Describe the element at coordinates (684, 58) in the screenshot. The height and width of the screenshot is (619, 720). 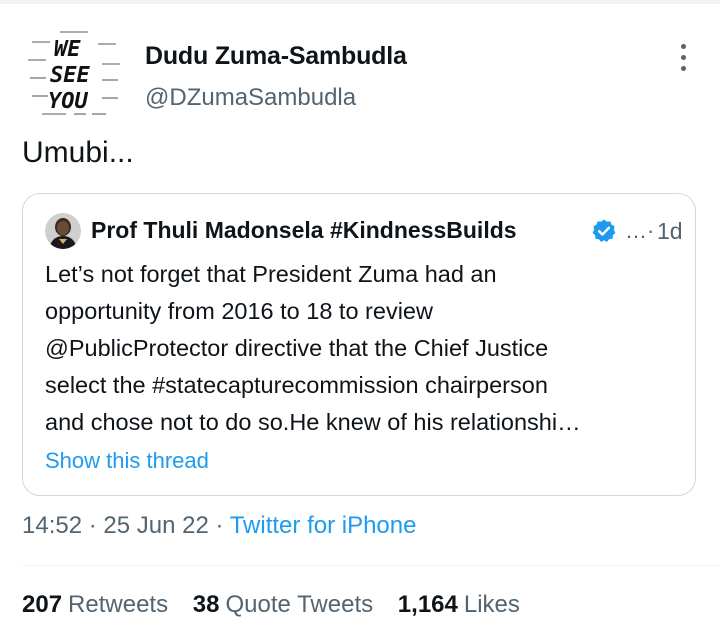
I see `more-options-icon` at that location.